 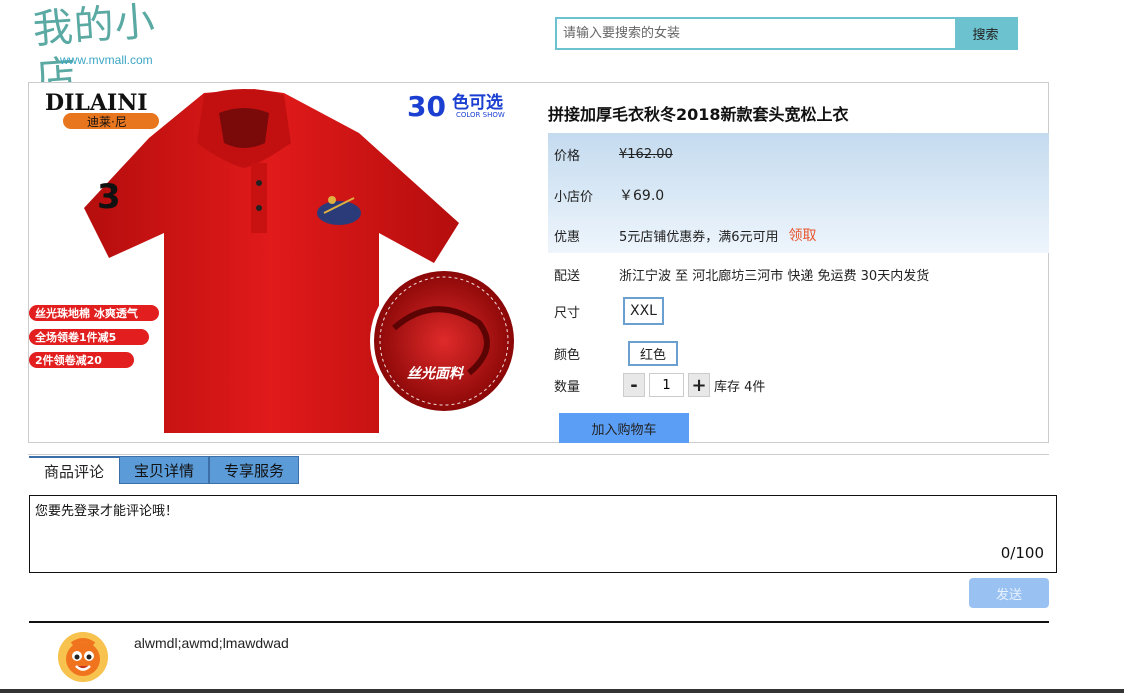 I want to click on shipping-text: 浙江宁波 至 河北廊坊三河市 快递 免运费 30天内发货, so click(x=774, y=276).